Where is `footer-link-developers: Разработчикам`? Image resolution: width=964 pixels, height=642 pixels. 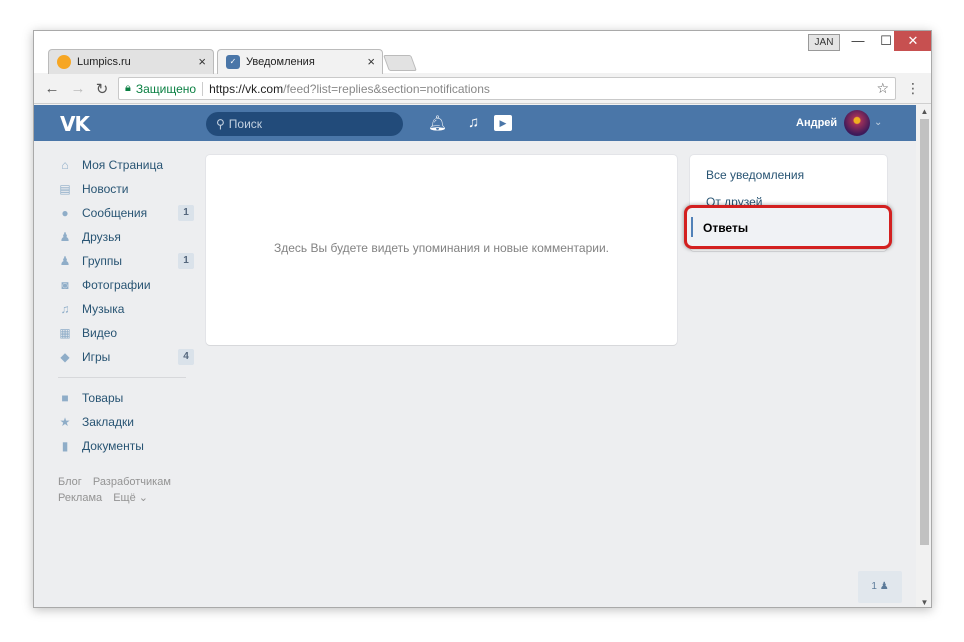
footer-link-developers: Разработчикам is located at coordinates (132, 482).